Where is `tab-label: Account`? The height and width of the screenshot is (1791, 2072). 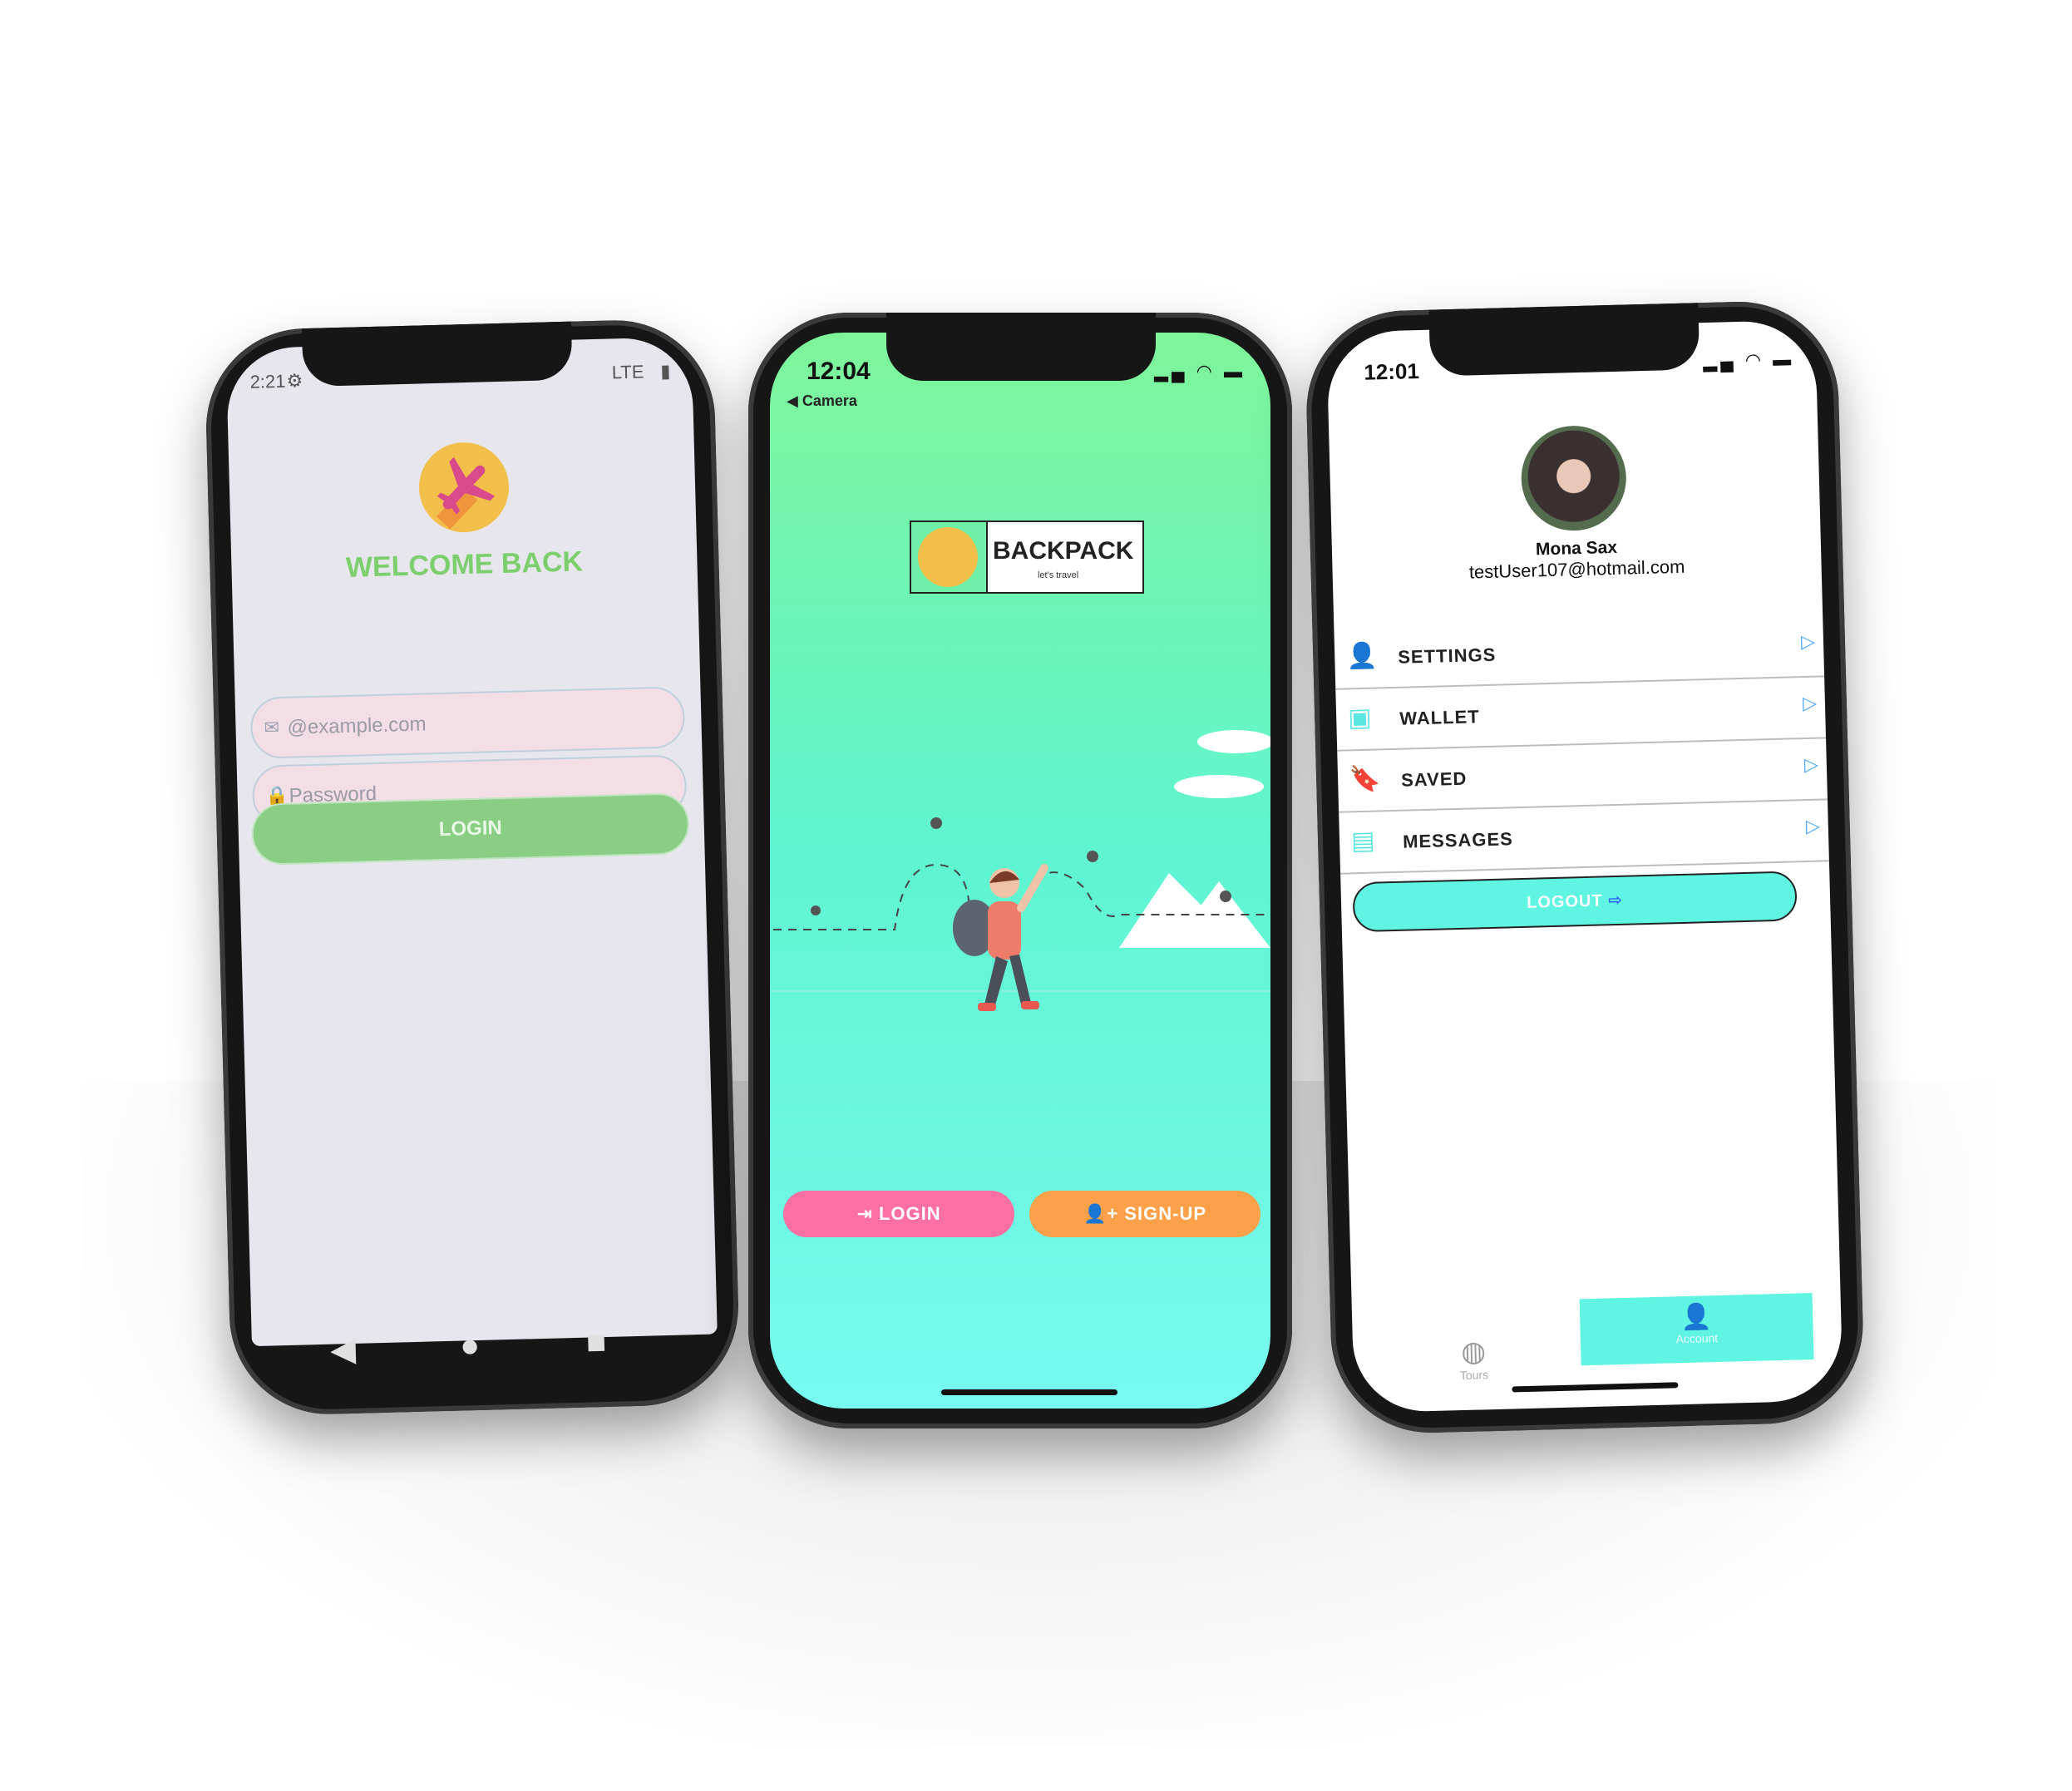
tab-label: Account is located at coordinates (1697, 1338).